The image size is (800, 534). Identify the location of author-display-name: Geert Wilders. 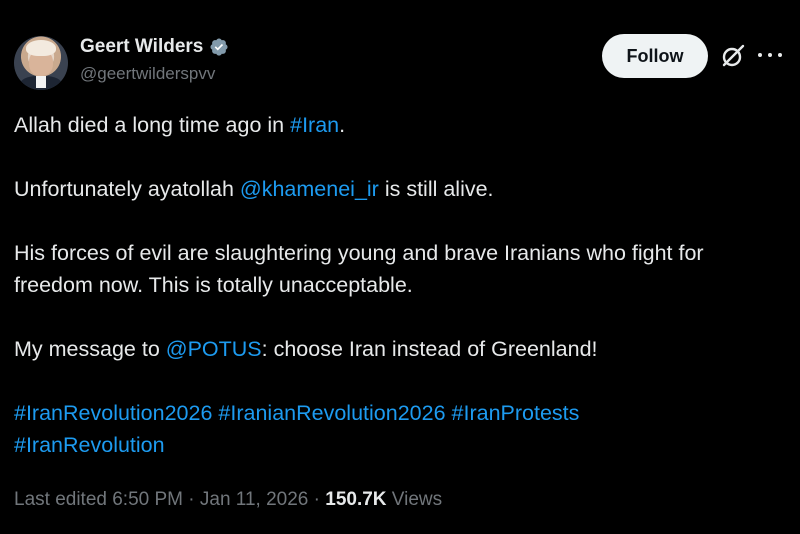
(154, 47).